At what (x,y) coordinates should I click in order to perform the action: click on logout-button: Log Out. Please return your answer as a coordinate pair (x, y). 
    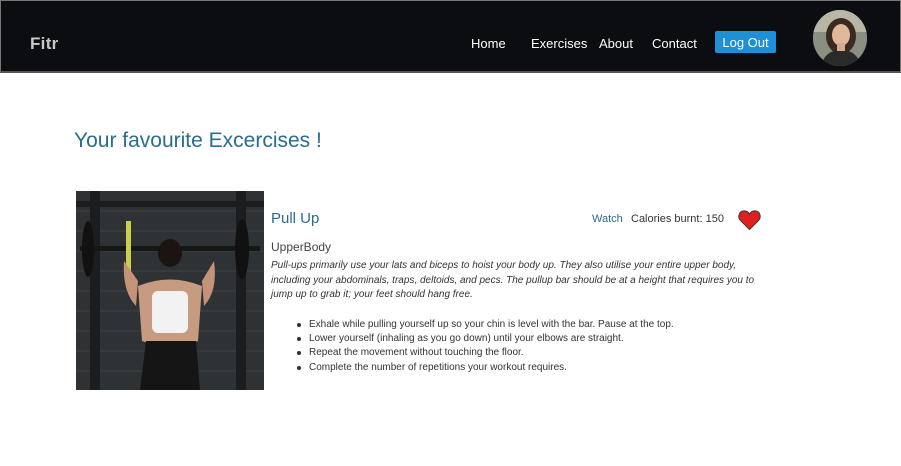
    Looking at the image, I should click on (745, 42).